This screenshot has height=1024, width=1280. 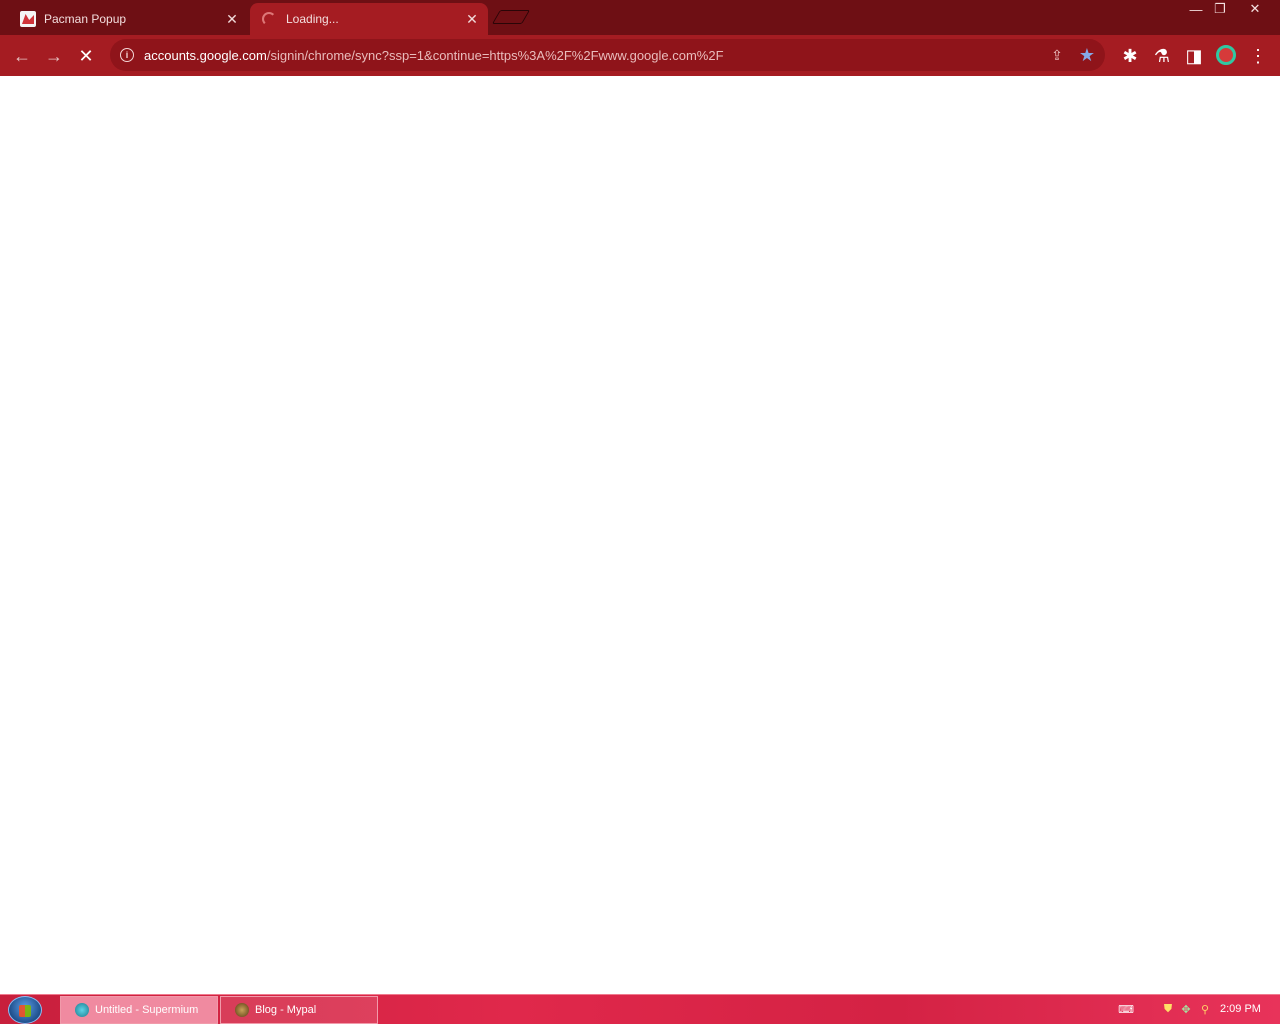 I want to click on new-tab-button, so click(x=511, y=17).